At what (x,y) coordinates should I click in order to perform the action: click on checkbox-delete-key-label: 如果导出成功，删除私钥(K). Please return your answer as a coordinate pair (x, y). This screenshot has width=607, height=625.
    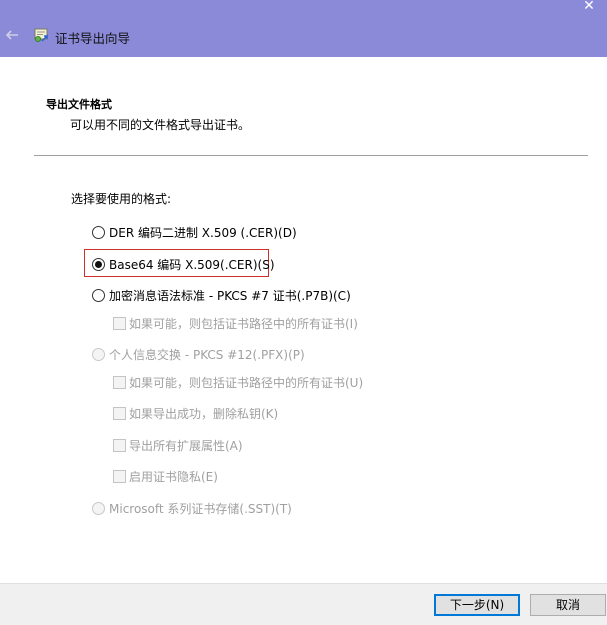
    Looking at the image, I should click on (204, 414).